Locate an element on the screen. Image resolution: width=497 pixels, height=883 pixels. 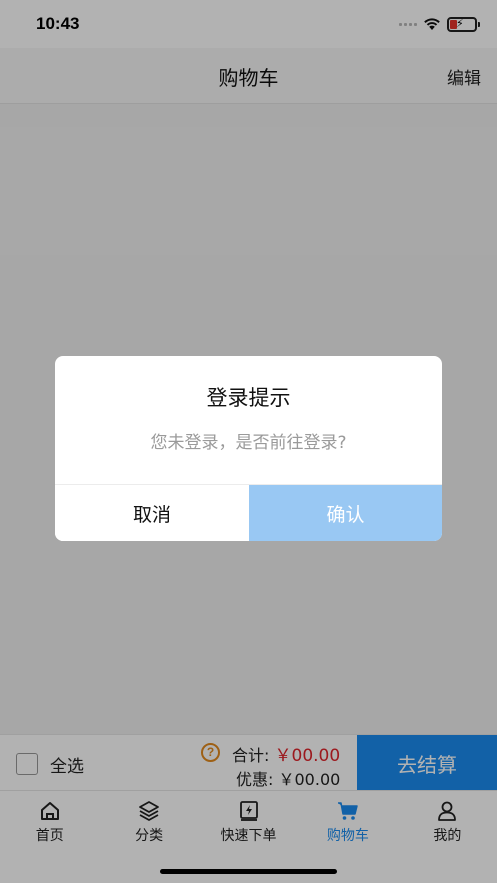
confirm-button: 确认 is located at coordinates (345, 513).